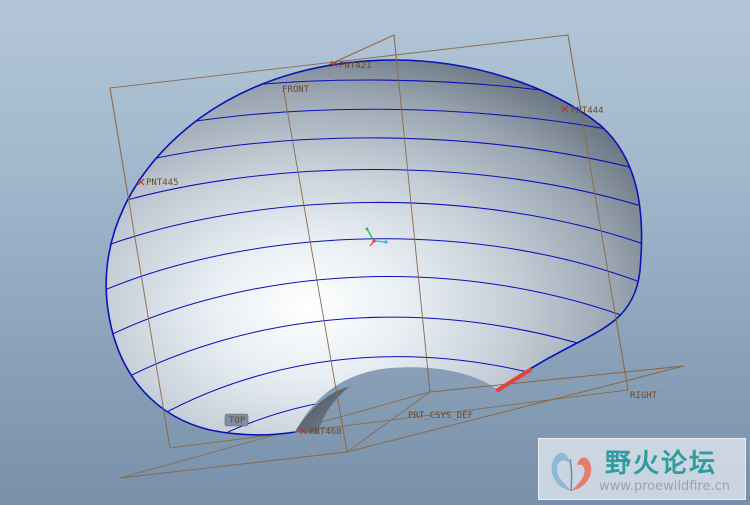  I want to click on forum-watermark: 野火论坛 www.proewildfire.cn, so click(642, 469).